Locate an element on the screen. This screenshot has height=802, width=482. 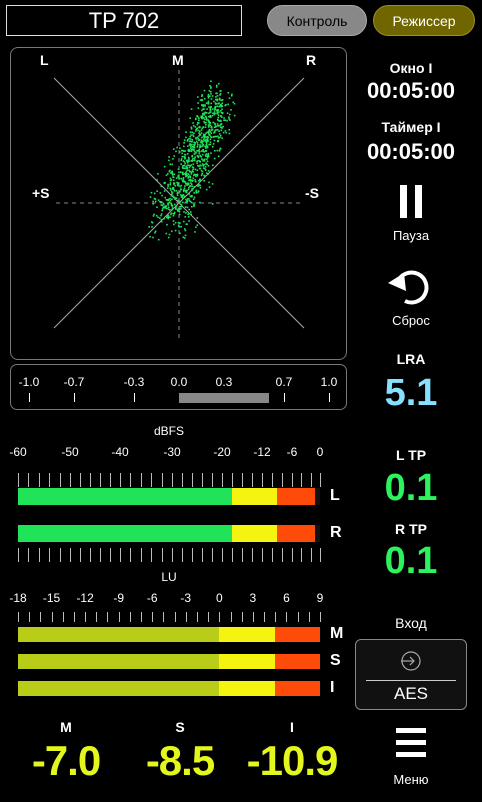
pause-label: Пауза is located at coordinates (411, 235).